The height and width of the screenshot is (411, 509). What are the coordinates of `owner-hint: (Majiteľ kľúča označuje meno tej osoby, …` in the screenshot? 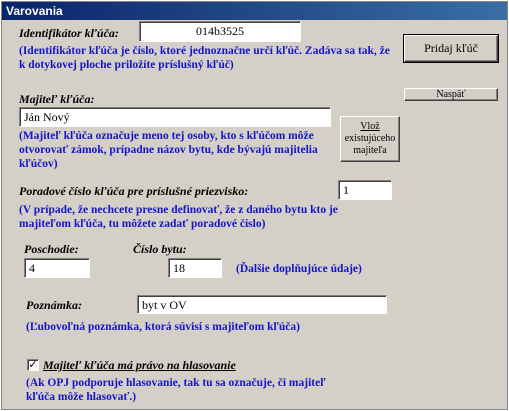 It's located at (168, 150).